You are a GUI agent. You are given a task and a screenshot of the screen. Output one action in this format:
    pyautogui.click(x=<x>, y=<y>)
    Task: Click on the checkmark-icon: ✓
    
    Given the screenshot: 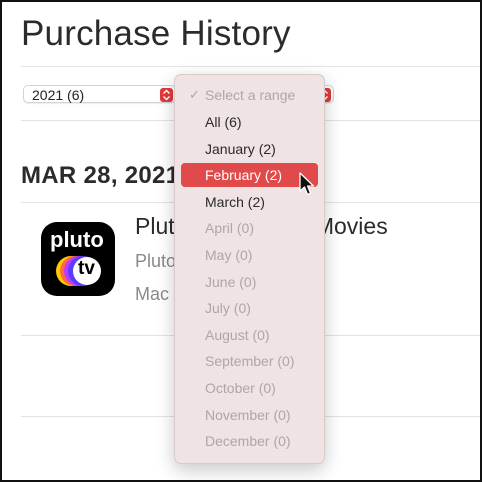 What is the action you would take?
    pyautogui.click(x=194, y=94)
    